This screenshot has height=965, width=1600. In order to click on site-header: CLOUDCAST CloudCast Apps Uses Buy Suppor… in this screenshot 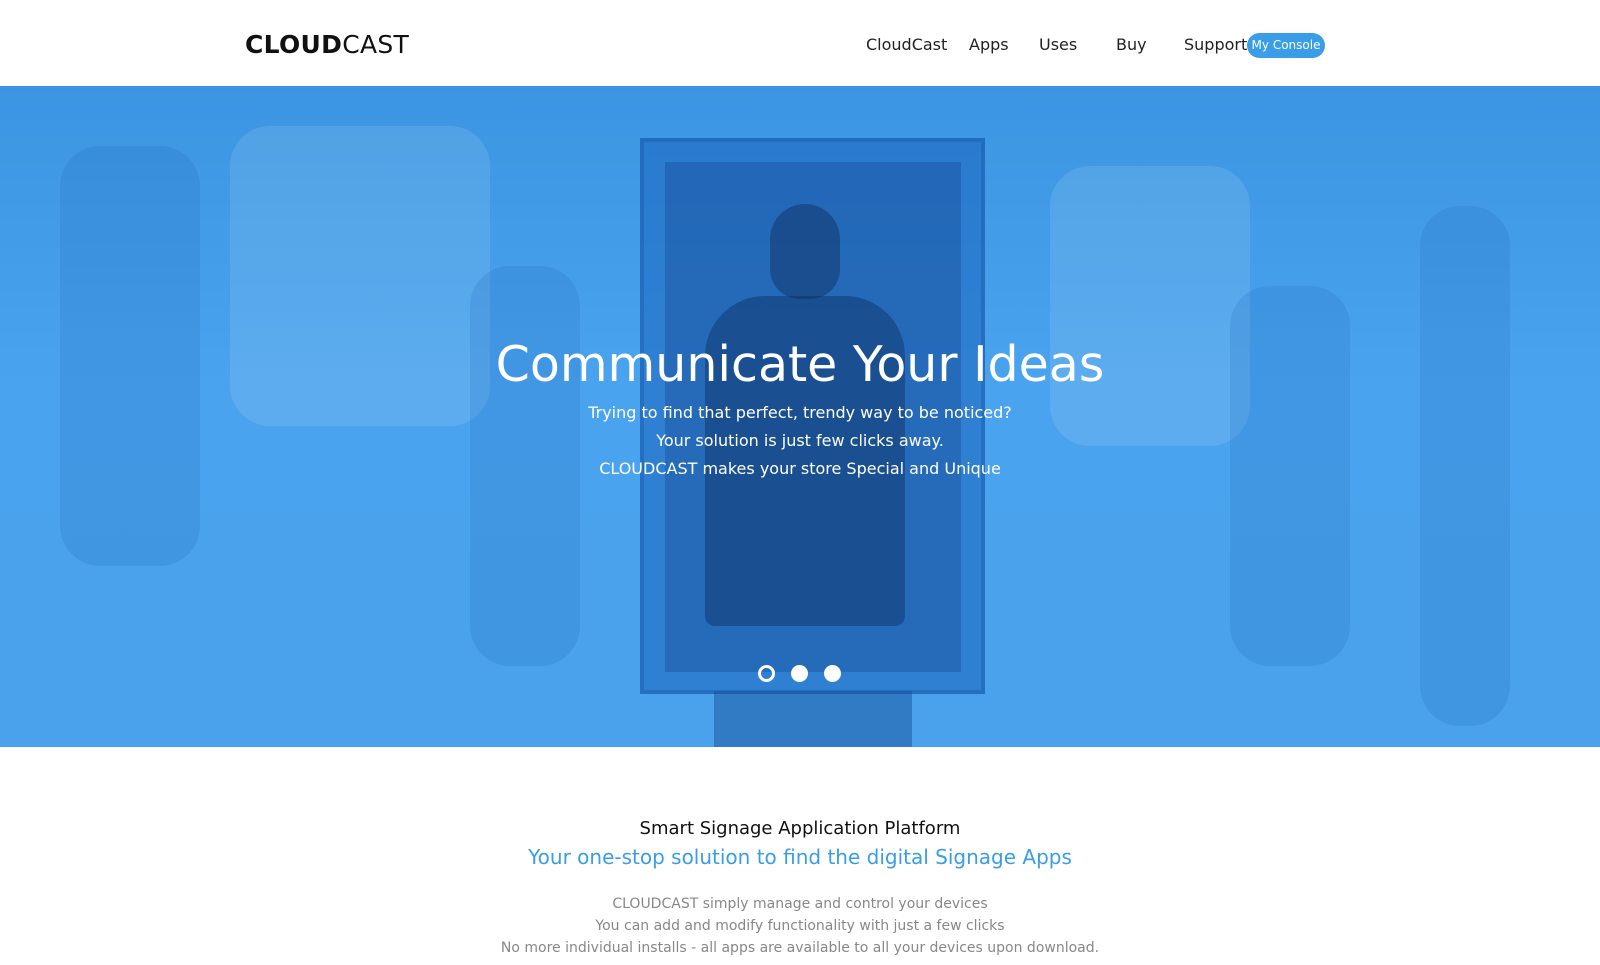, I will do `click(800, 43)`.